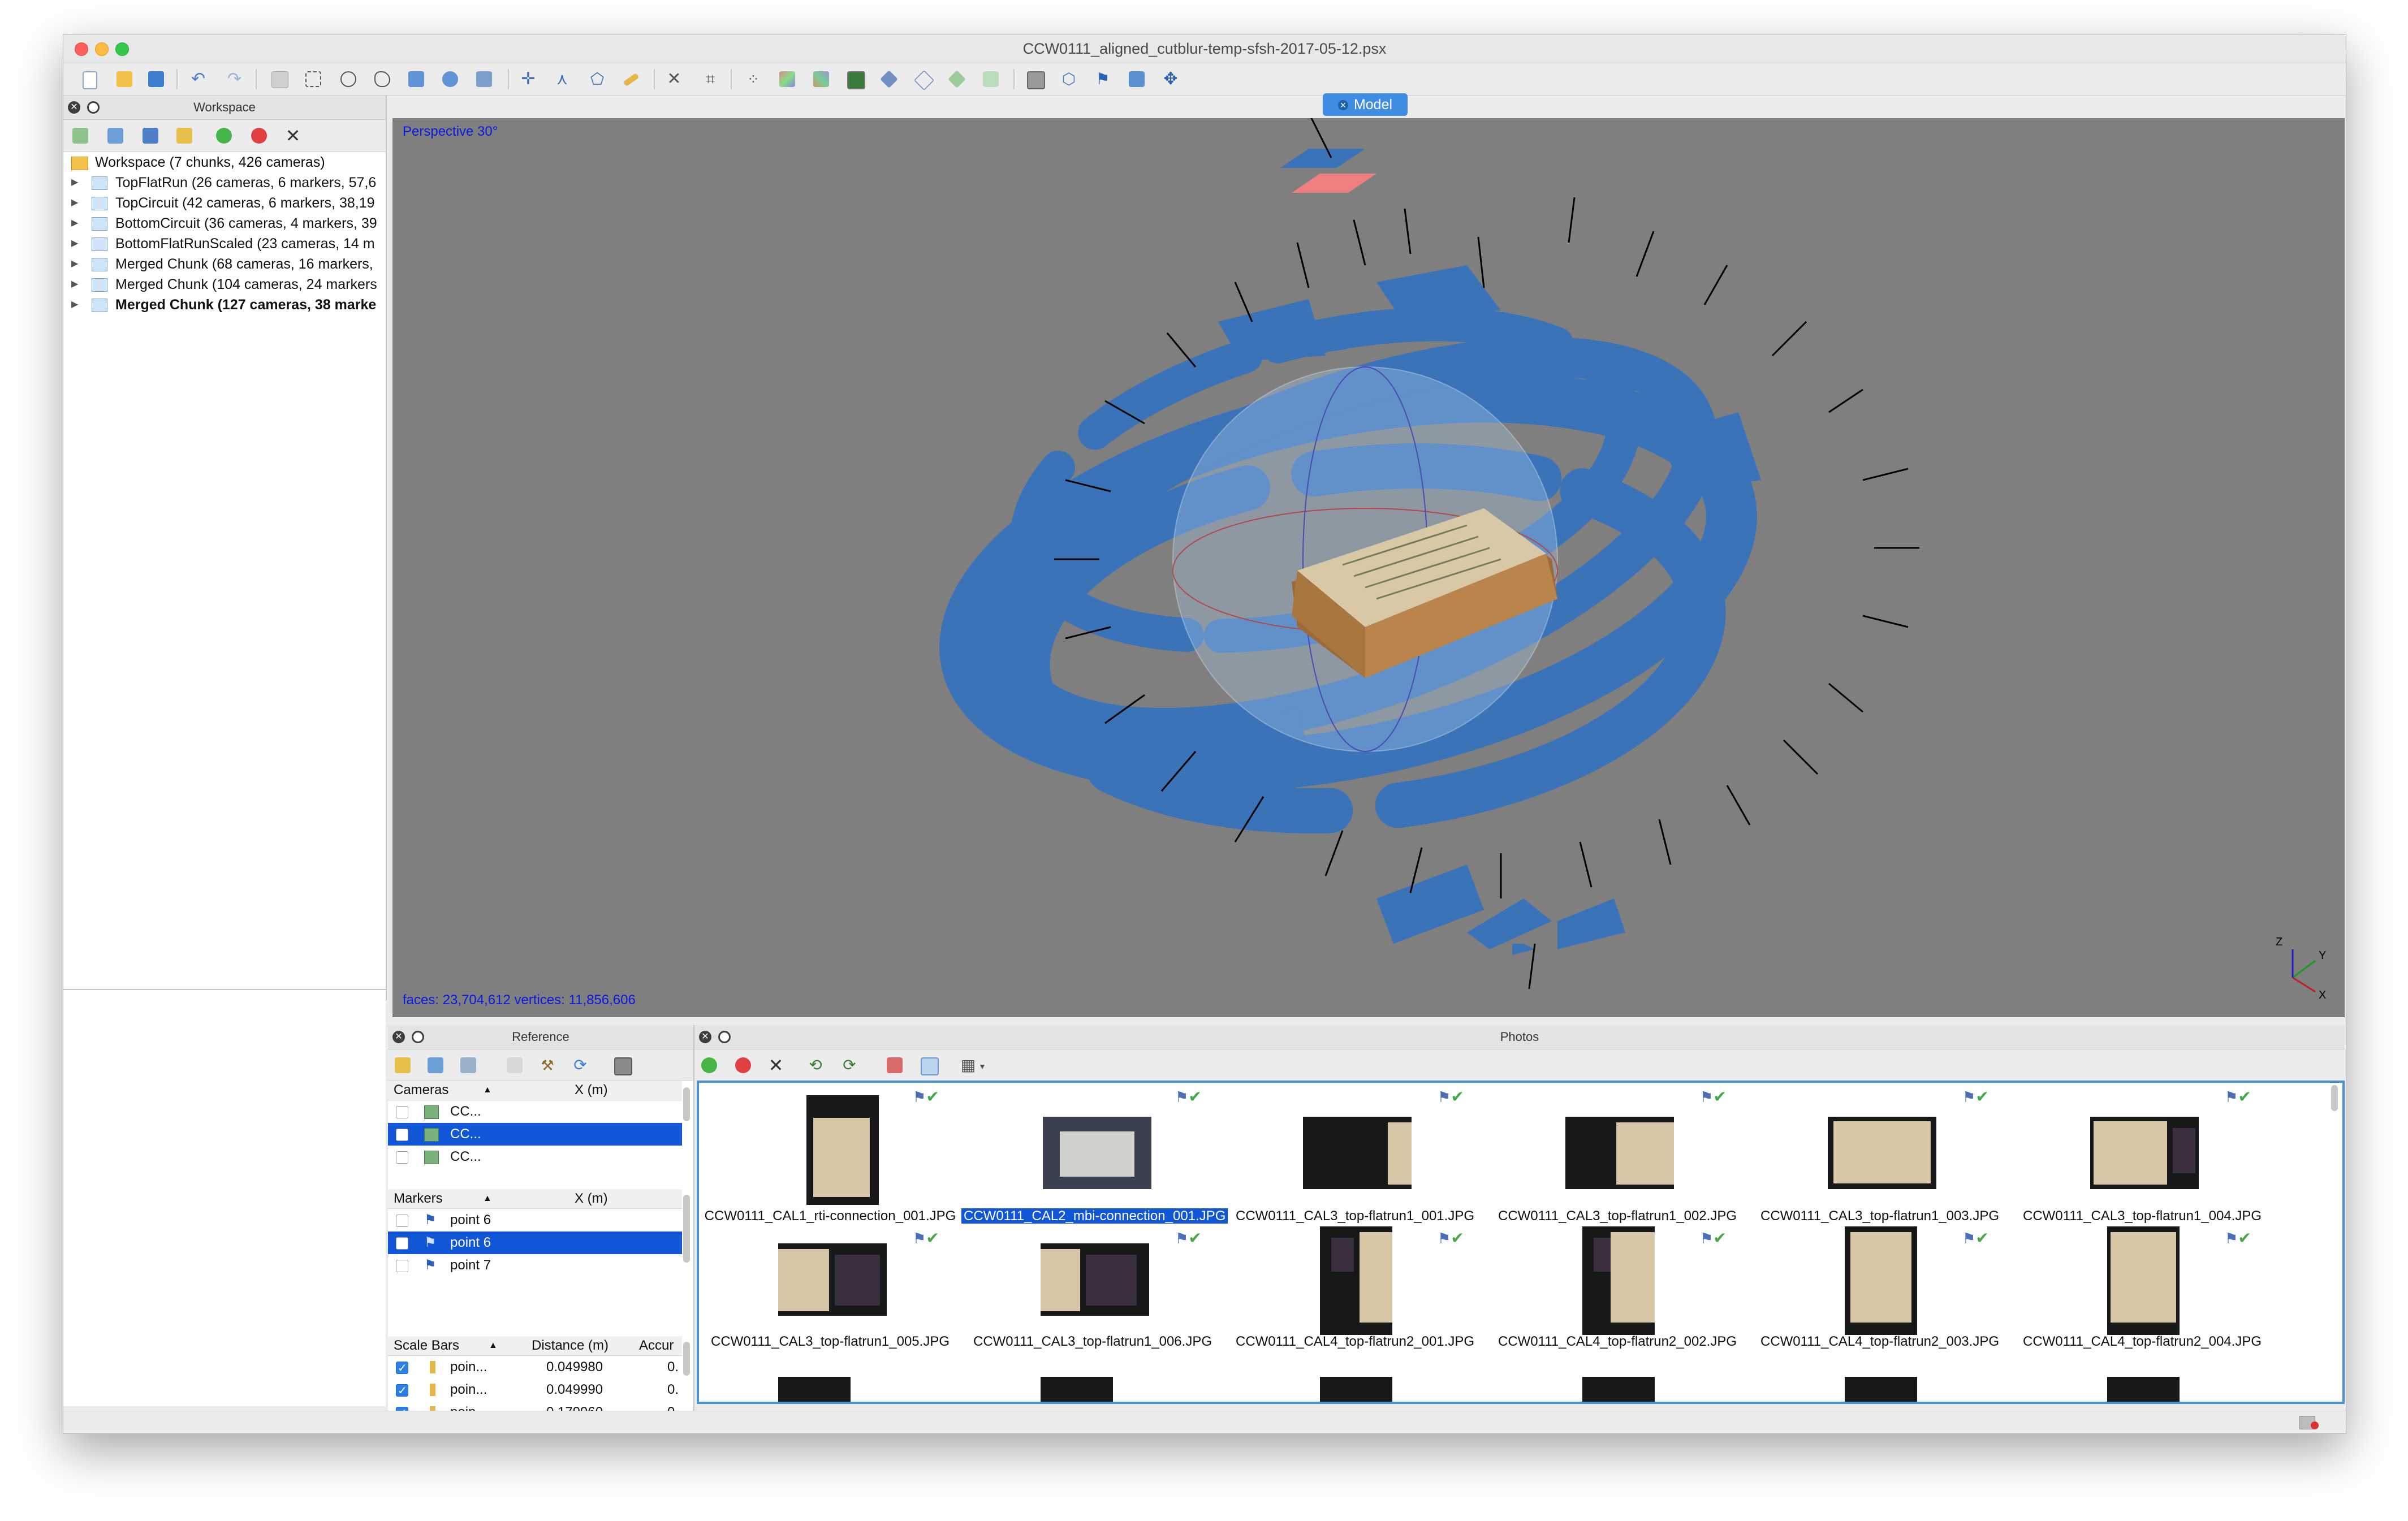  What do you see at coordinates (2142, 1296) in the screenshot?
I see `photo-tile: ⚑✔ CCW0111_CAL4_top-flatrun2_004.JPG` at bounding box center [2142, 1296].